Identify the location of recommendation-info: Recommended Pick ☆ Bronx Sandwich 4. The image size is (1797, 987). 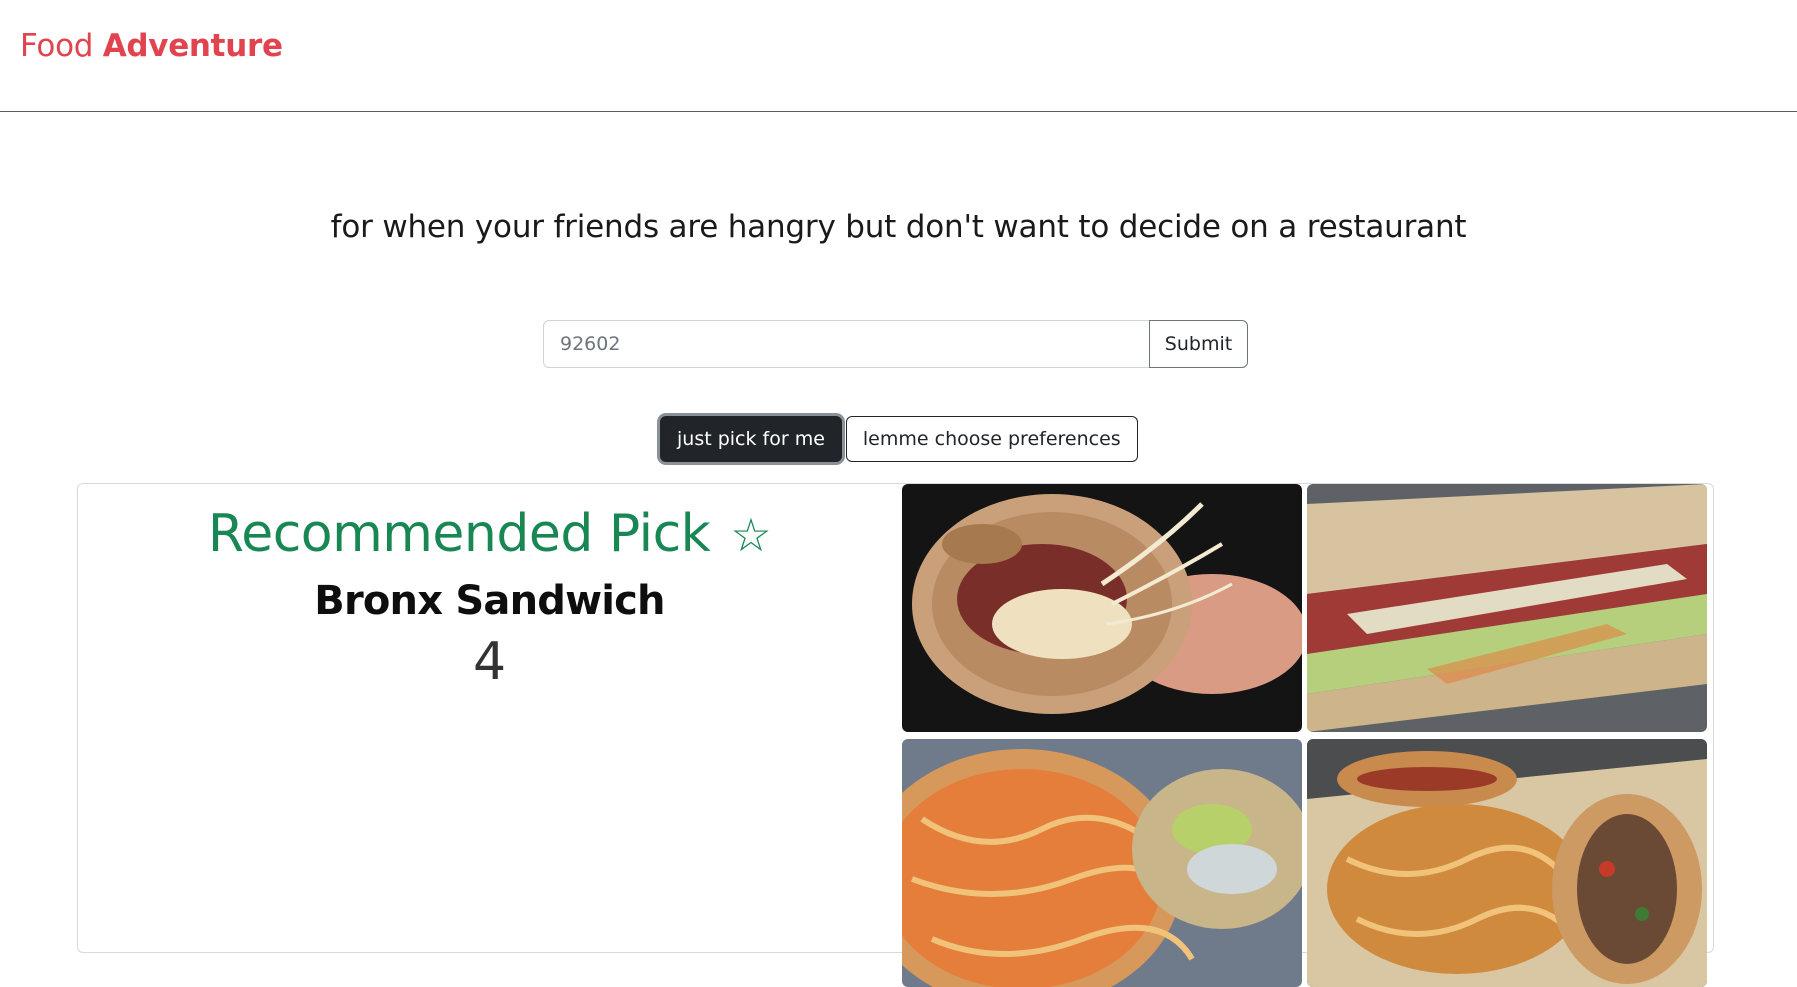
(489, 588).